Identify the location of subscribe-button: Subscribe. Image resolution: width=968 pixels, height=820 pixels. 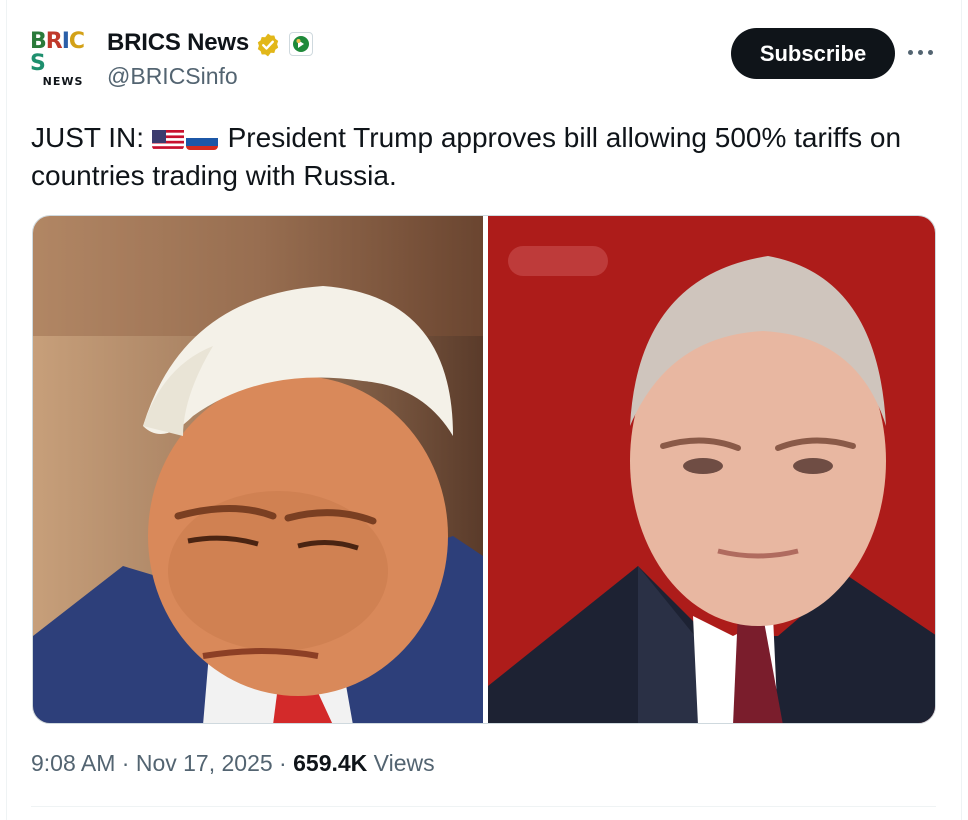
(813, 53).